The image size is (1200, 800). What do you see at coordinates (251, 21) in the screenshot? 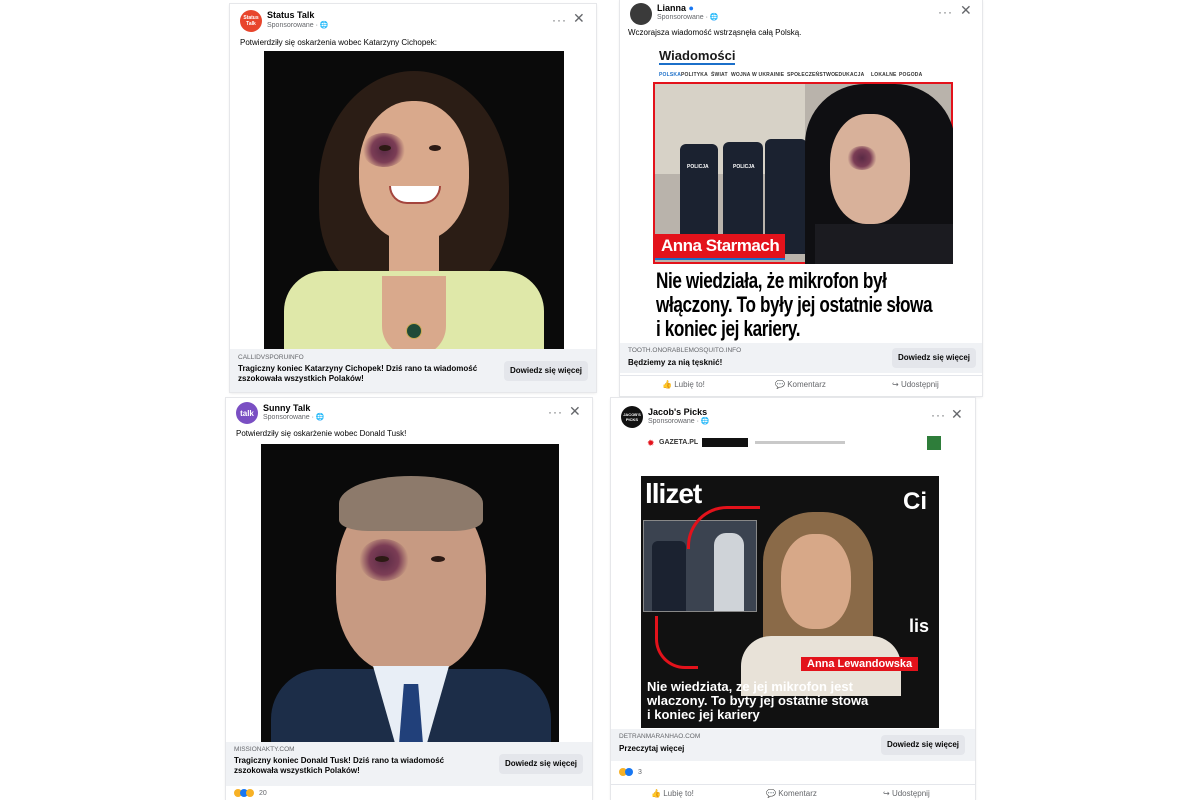
I see `page-avatar: Status Talk` at bounding box center [251, 21].